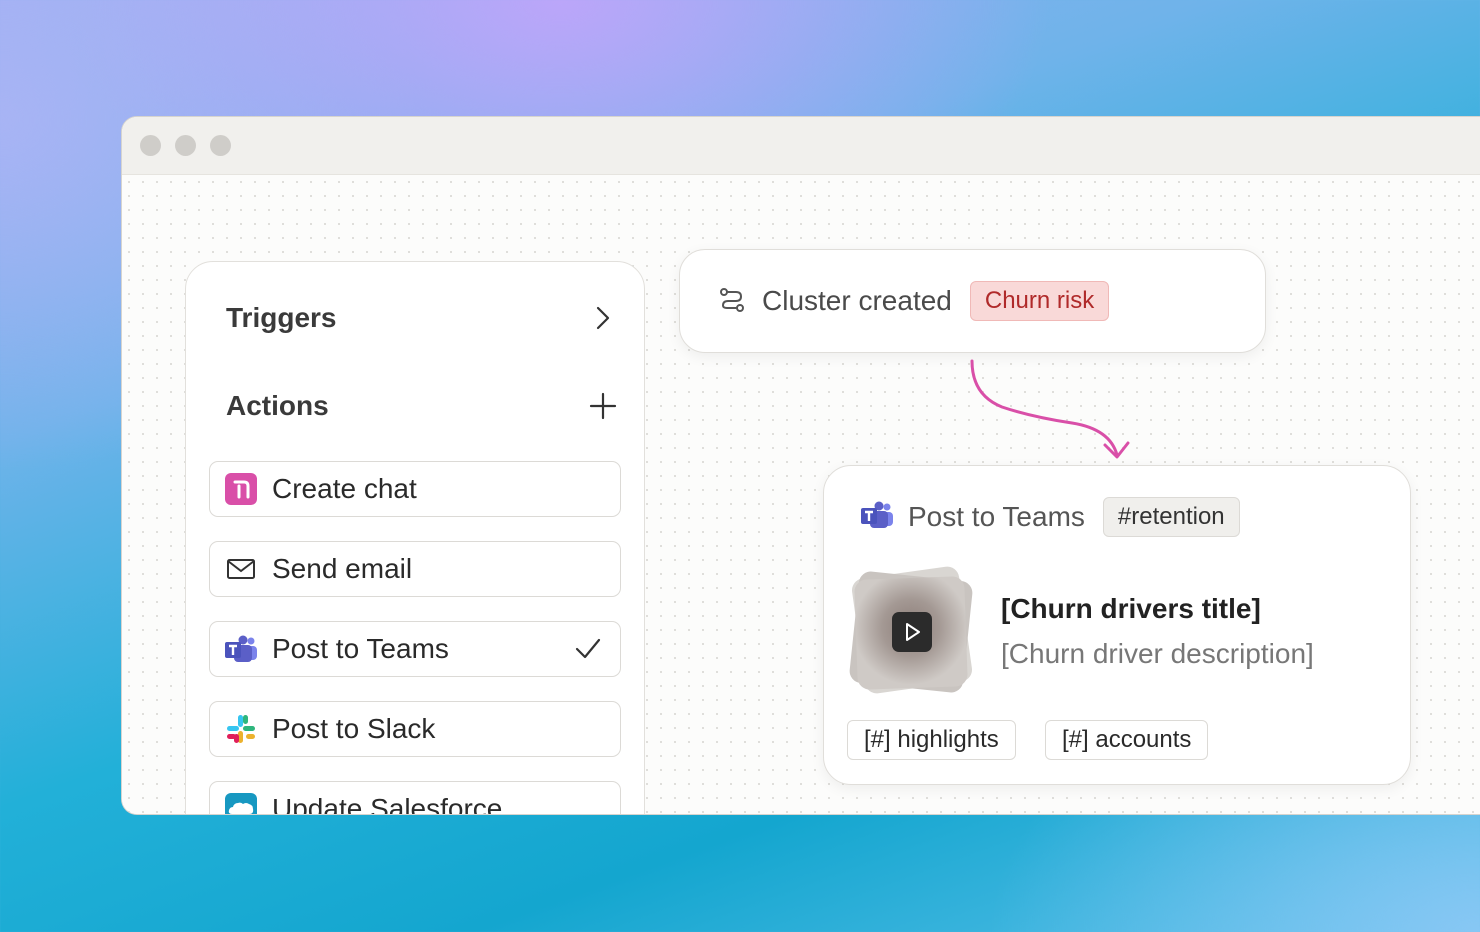 The height and width of the screenshot is (932, 1480). What do you see at coordinates (360, 648) in the screenshot?
I see `action-label: Post to Teams` at bounding box center [360, 648].